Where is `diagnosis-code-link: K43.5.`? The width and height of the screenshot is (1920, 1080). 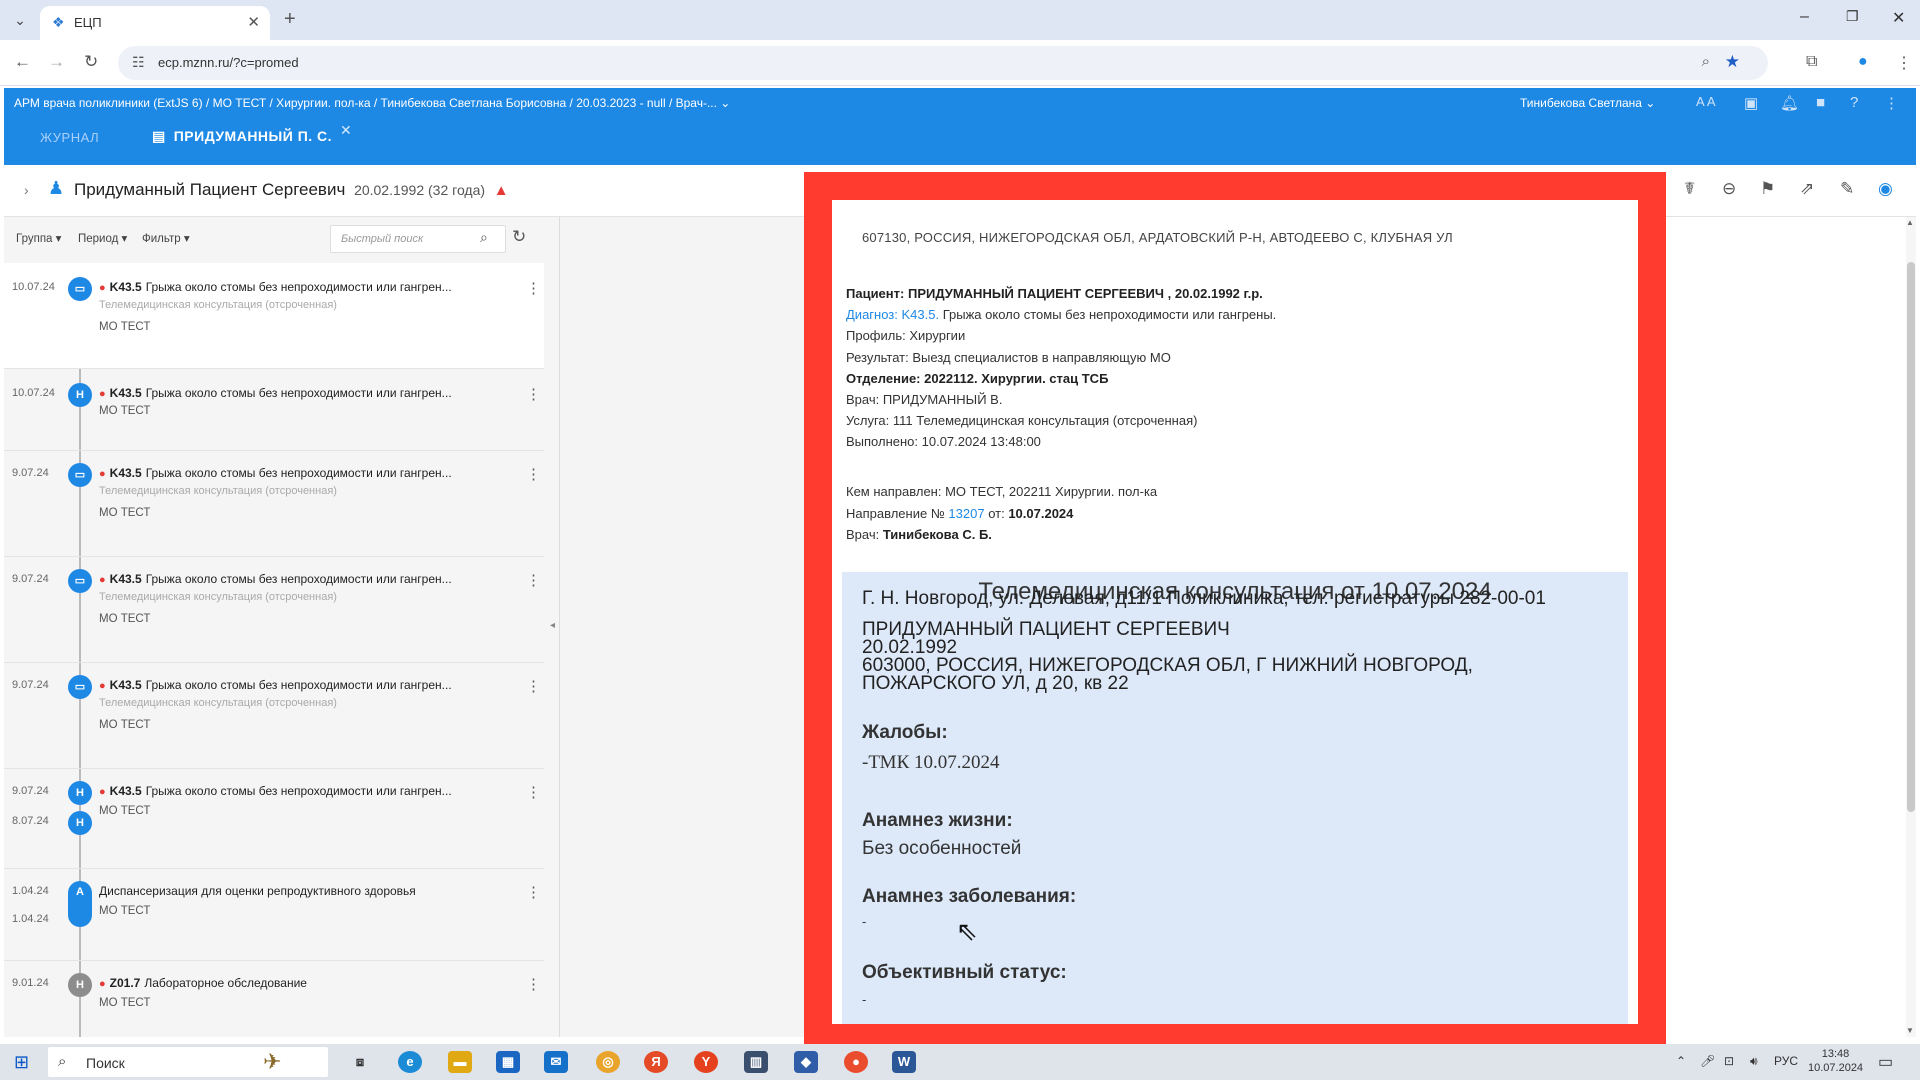 diagnosis-code-link: K43.5. is located at coordinates (921, 314).